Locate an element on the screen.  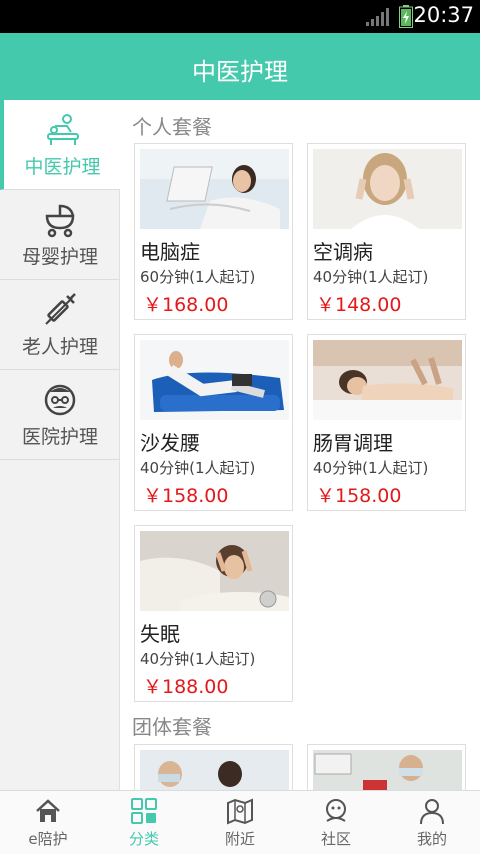
page-title: 中医护理 is located at coordinates (240, 72).